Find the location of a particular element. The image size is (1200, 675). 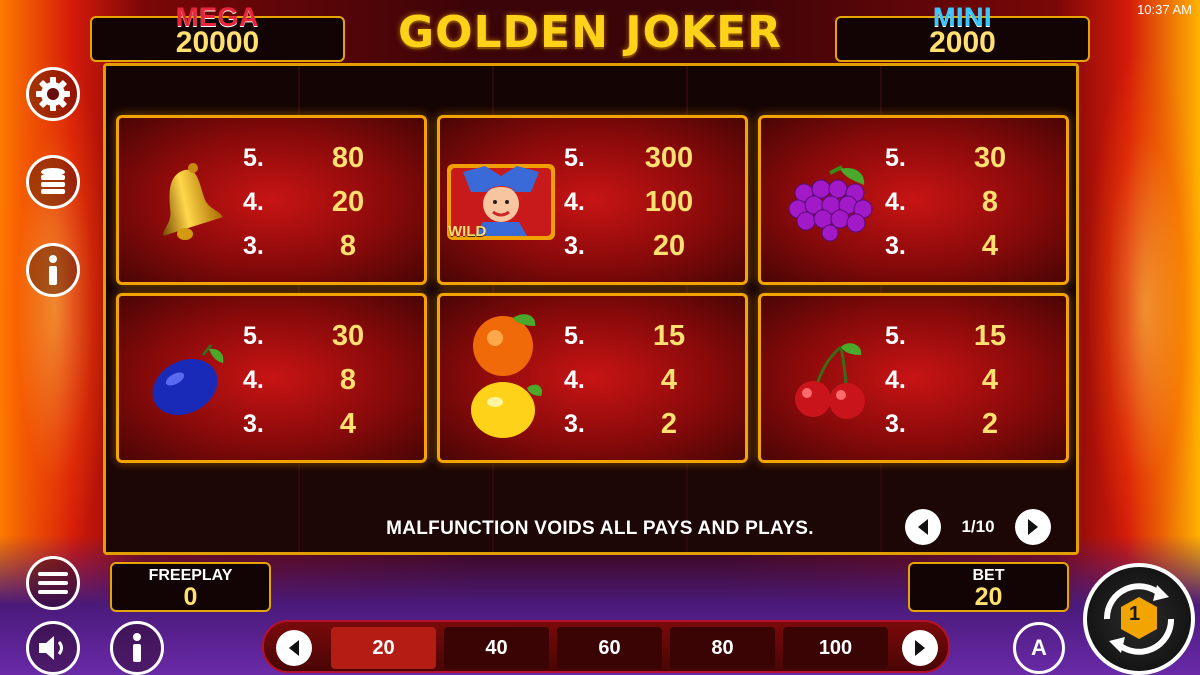

bet-decrease-button is located at coordinates (294, 648).